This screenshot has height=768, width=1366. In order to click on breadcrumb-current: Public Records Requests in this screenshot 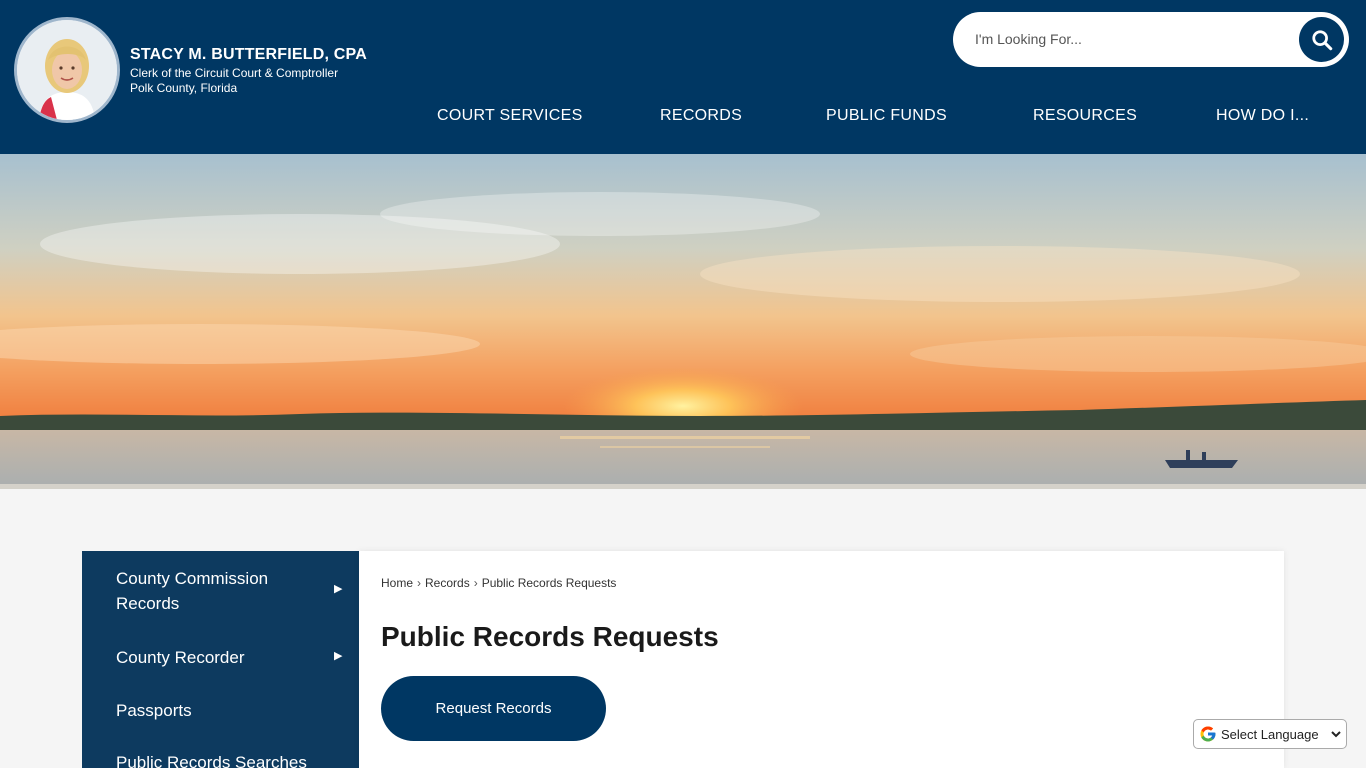, I will do `click(549, 583)`.